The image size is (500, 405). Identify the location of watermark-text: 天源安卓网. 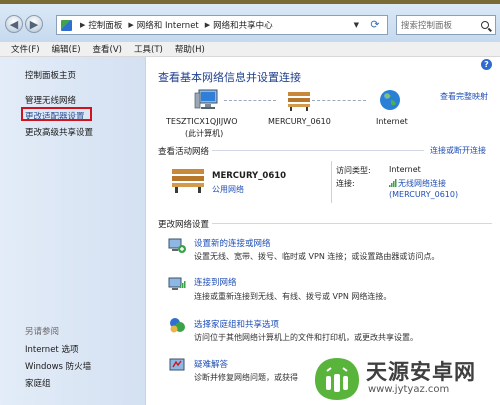
(421, 372).